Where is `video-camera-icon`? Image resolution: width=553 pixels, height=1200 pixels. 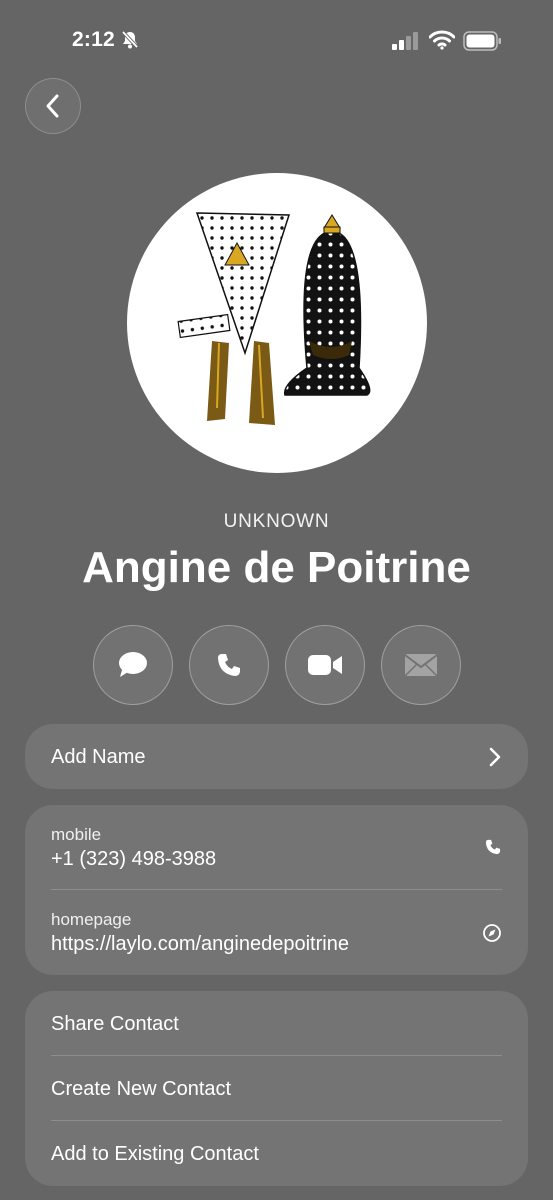 video-camera-icon is located at coordinates (325, 665).